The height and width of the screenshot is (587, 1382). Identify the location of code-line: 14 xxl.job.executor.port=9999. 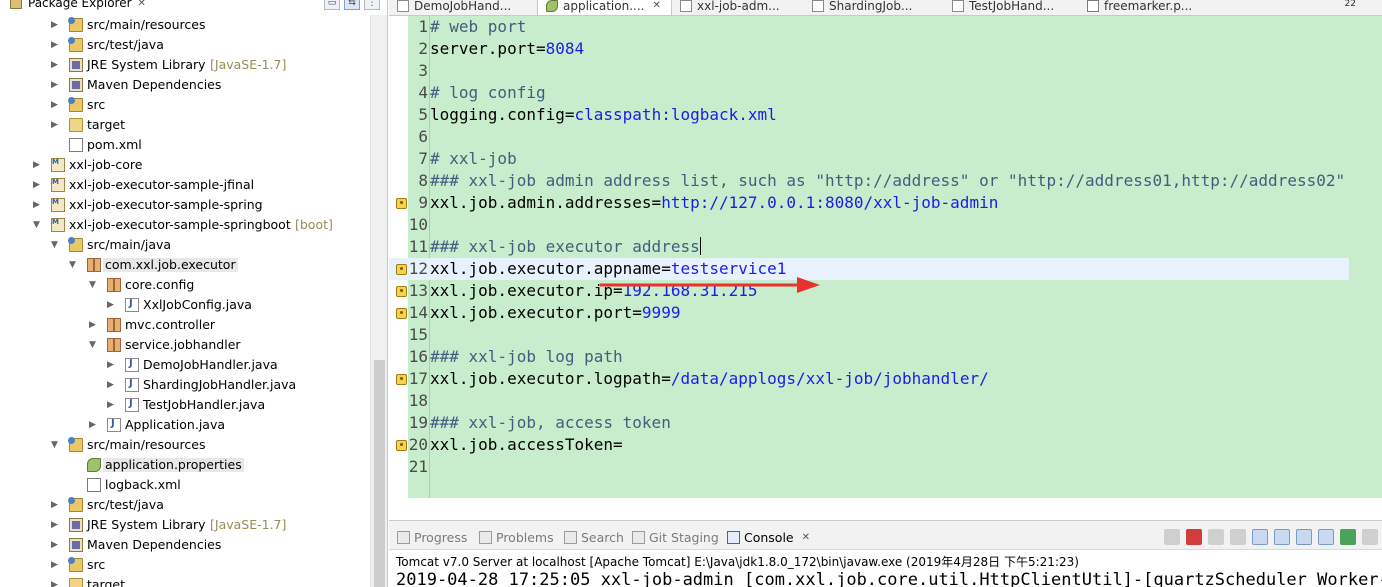
(889, 313).